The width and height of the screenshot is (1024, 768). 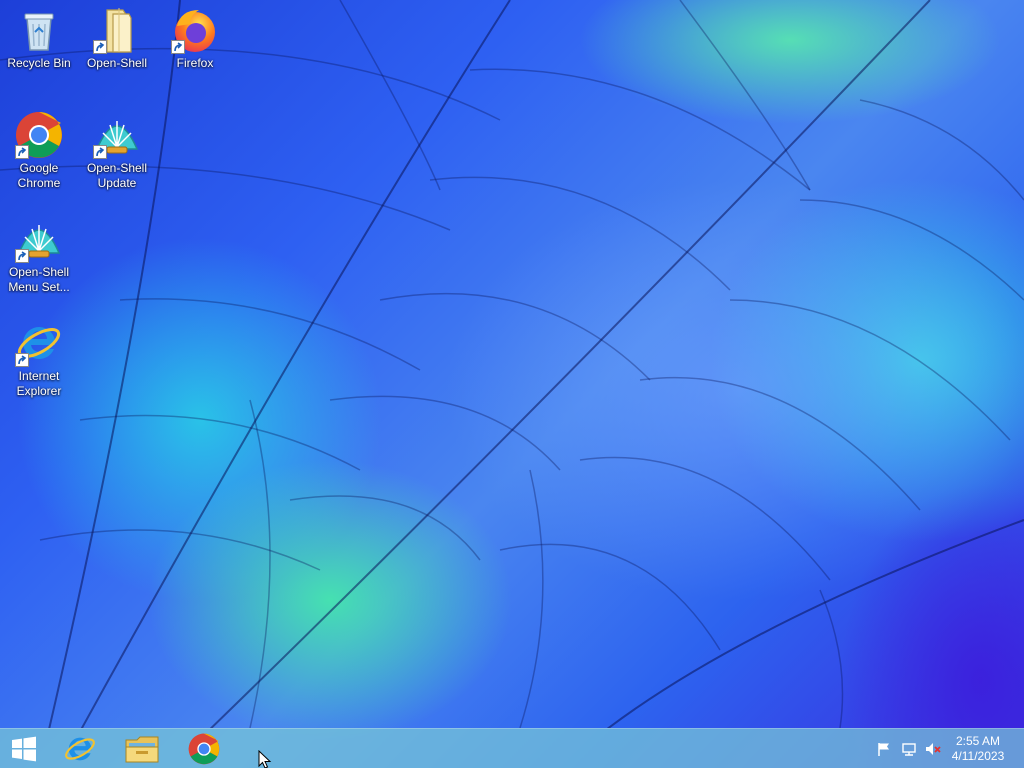 I want to click on desktop-icon-recycle-bin: Recycle Bin, so click(x=39, y=38).